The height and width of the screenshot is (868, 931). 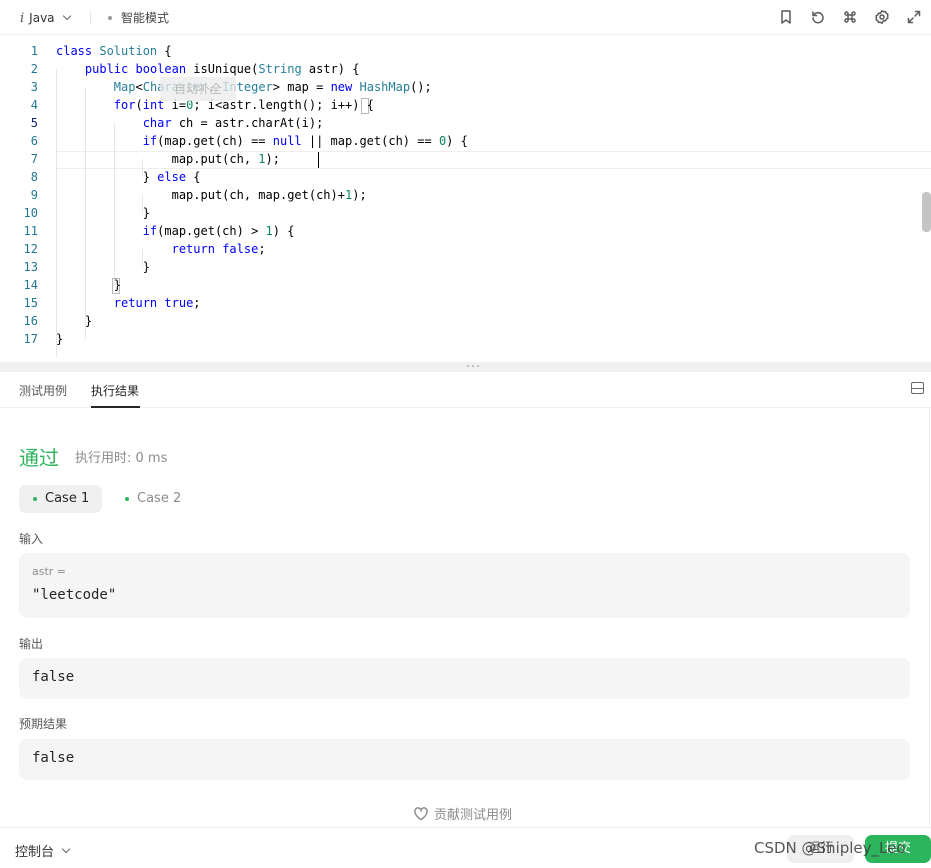 What do you see at coordinates (465, 231) in the screenshot?
I see `code-line: 11 if(map.get(ch) > 1) {` at bounding box center [465, 231].